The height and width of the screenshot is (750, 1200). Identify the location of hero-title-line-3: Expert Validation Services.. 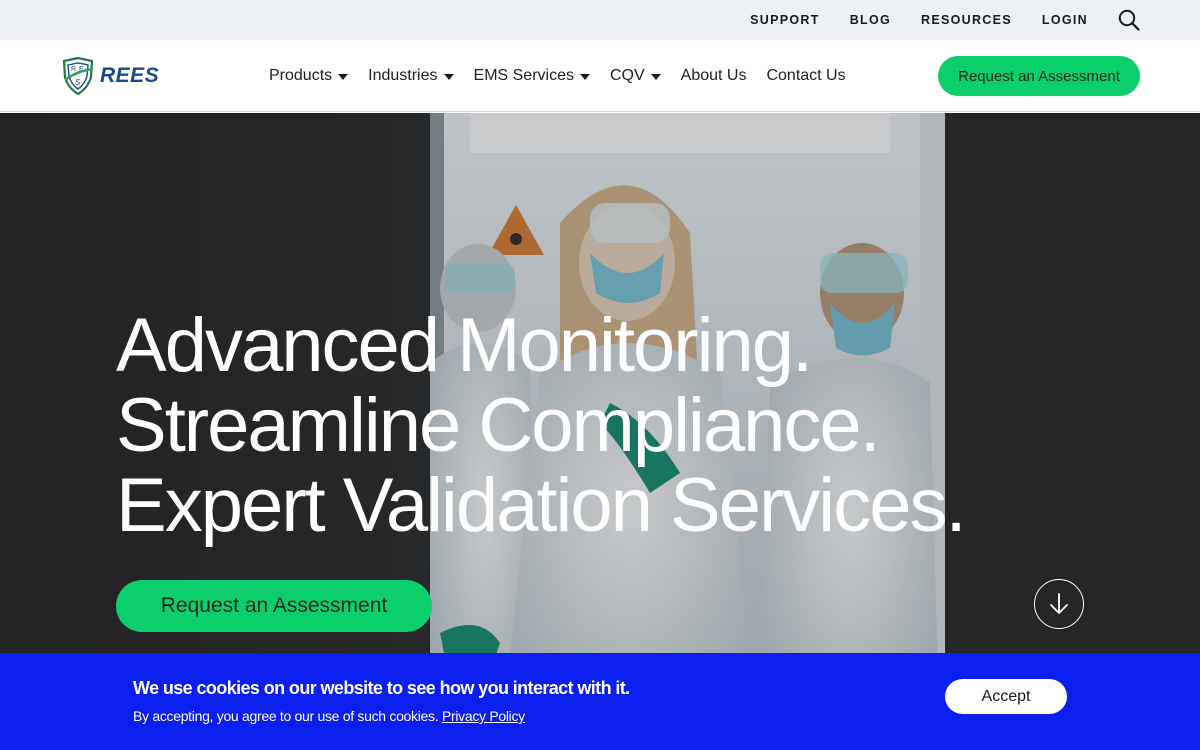
(541, 505).